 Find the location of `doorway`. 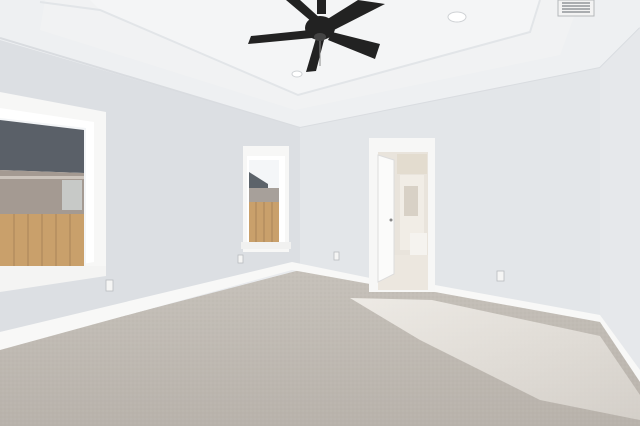

doorway is located at coordinates (402, 215).